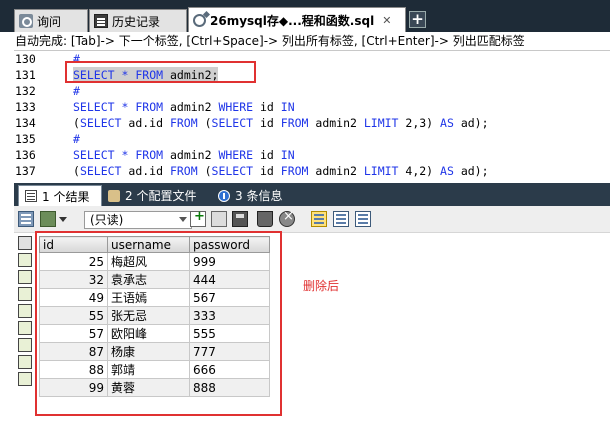 This screenshot has width=610, height=446. What do you see at coordinates (287, 155) in the screenshot?
I see `code-token: IN` at bounding box center [287, 155].